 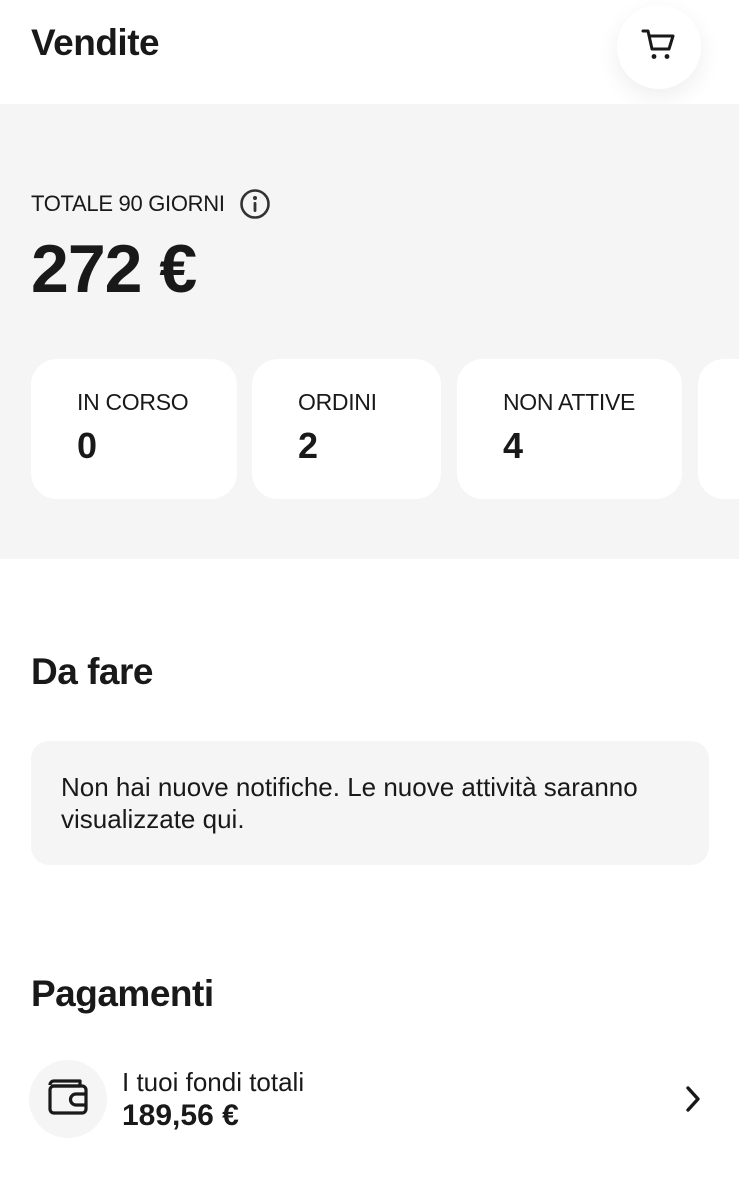 I want to click on payments-section-title: Pagamenti, so click(x=122, y=993).